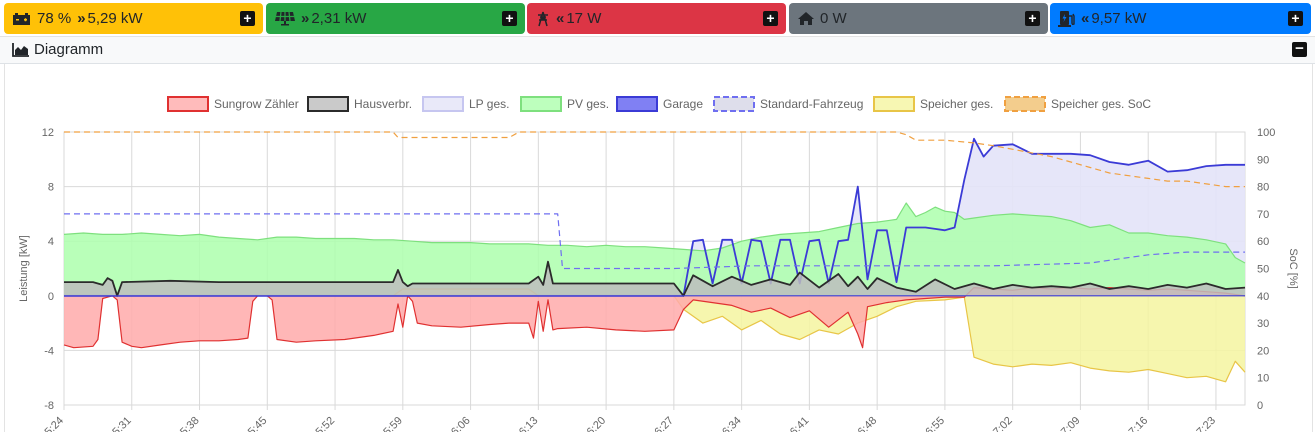 The height and width of the screenshot is (437, 1315). Describe the element at coordinates (383, 104) in the screenshot. I see `legend-label: Hausverbr.` at that location.